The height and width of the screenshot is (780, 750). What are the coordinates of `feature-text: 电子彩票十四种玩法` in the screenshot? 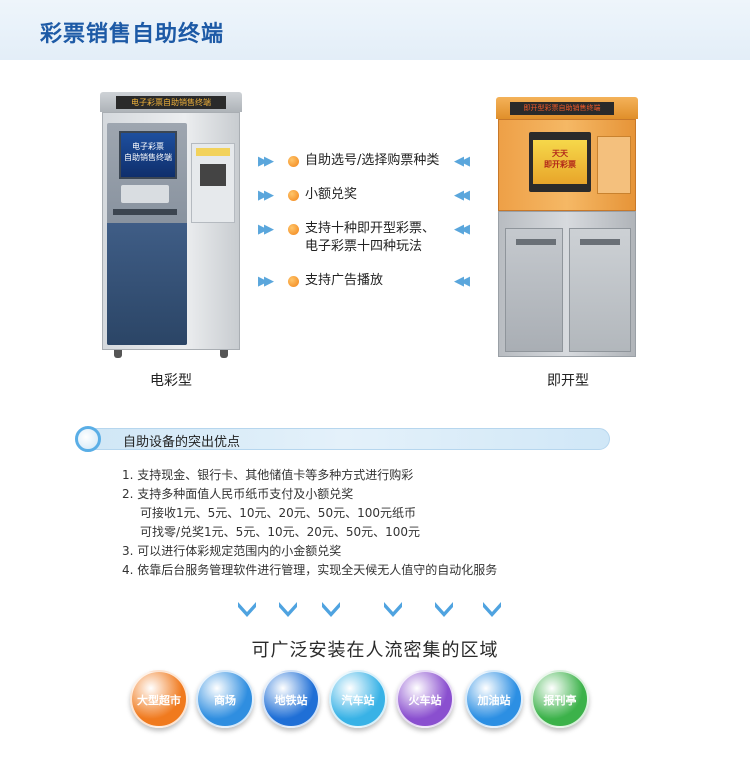 It's located at (364, 246).